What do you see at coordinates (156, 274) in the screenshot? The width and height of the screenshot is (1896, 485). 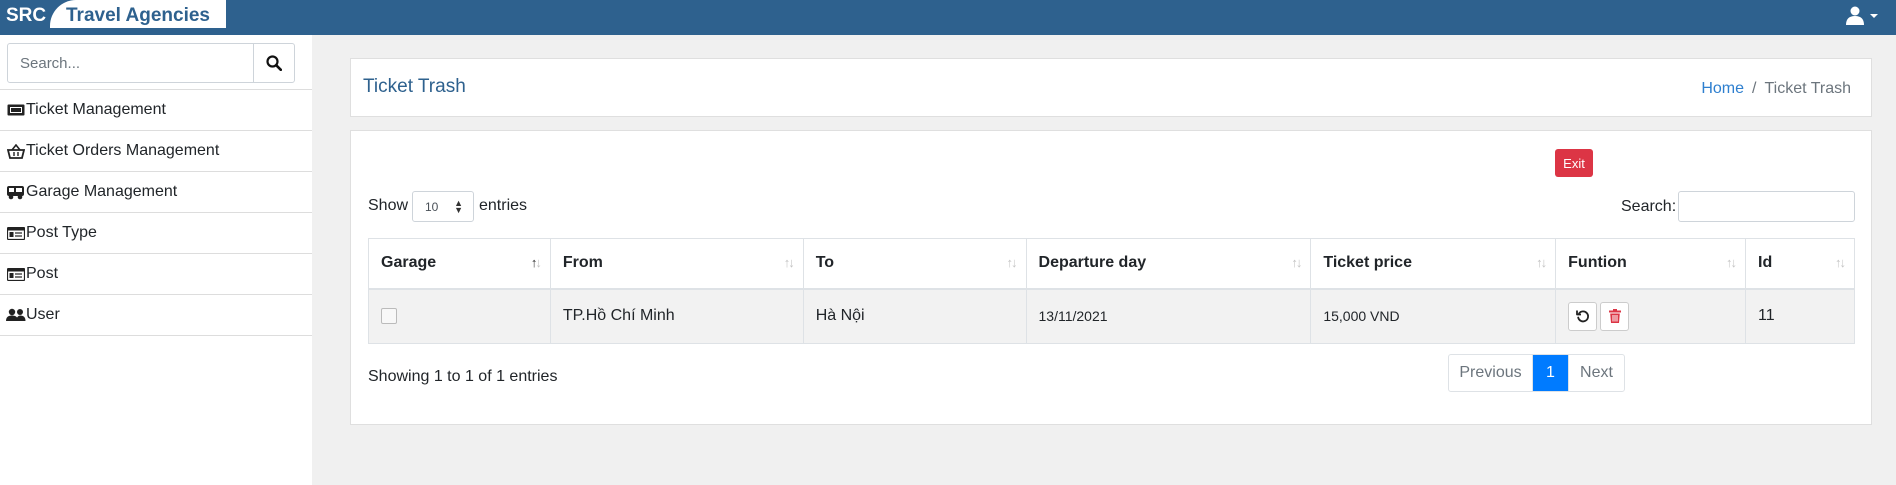 I see `sidebar-item-post: Post` at bounding box center [156, 274].